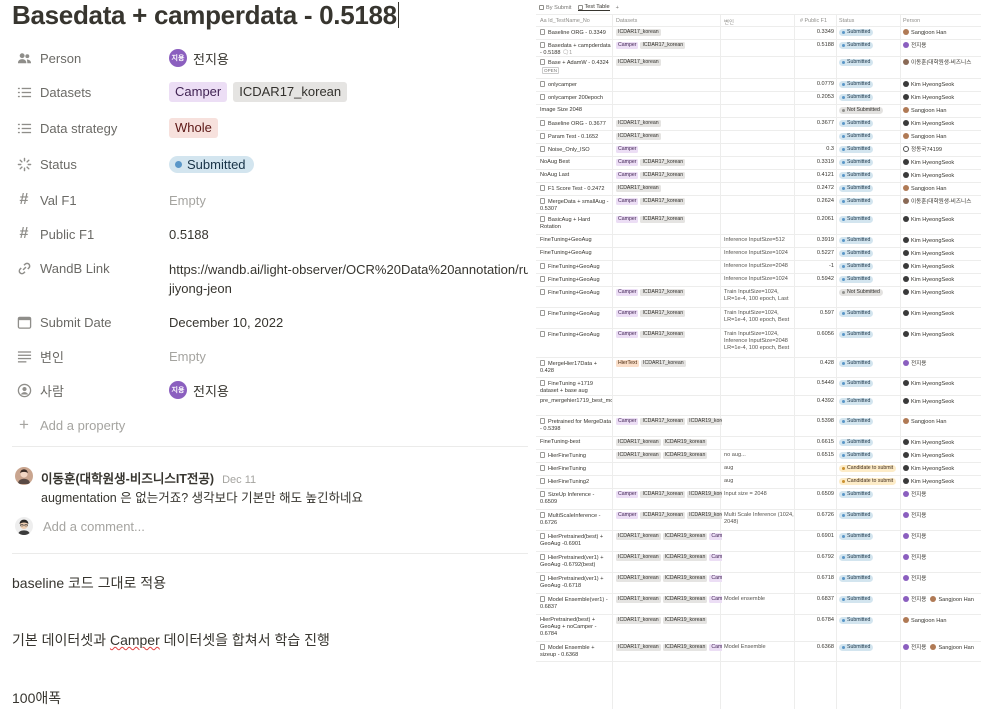  What do you see at coordinates (576, 519) in the screenshot?
I see `row-title: MultiScaleInference - 0.6726` at bounding box center [576, 519].